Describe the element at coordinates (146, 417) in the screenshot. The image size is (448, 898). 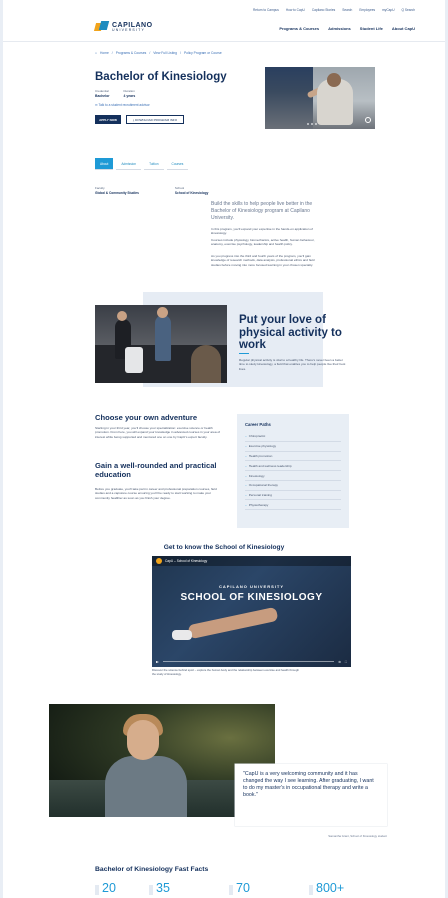
I see `adventure-title: Choose your own adventure` at that location.